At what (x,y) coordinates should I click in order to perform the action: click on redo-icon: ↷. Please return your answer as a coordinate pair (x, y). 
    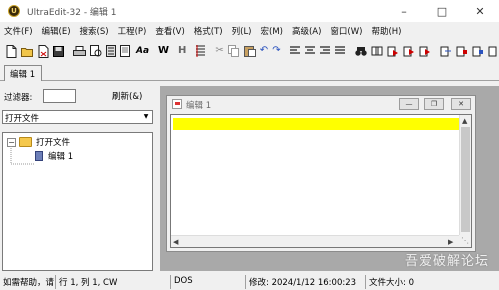
    Looking at the image, I should click on (276, 51).